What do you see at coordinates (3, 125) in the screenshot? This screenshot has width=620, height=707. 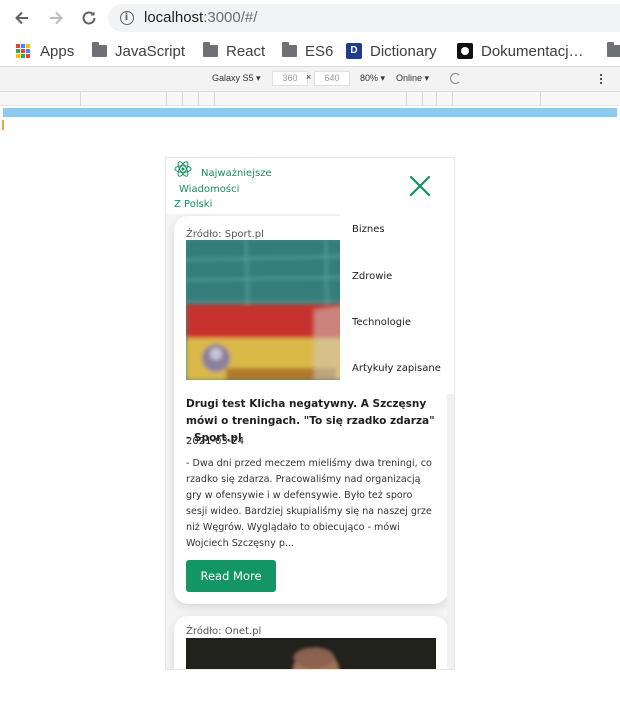 I see `media-query-marker` at bounding box center [3, 125].